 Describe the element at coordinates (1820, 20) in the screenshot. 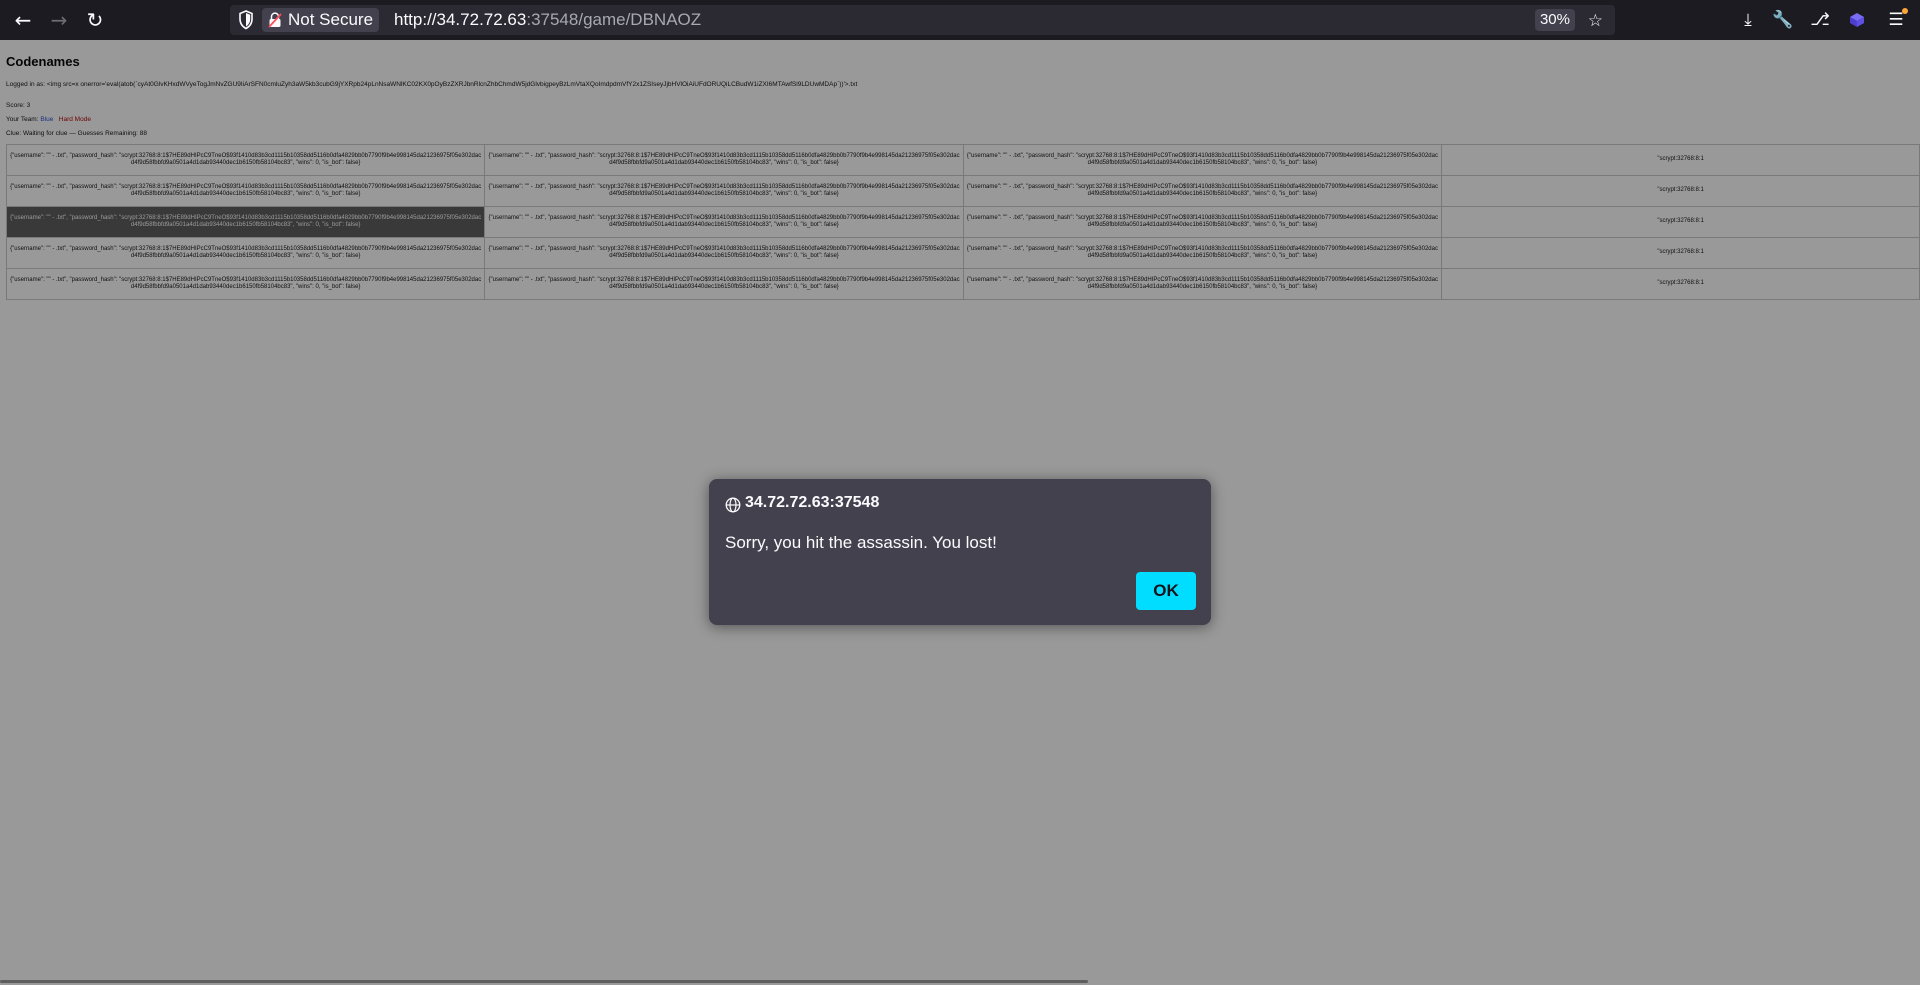

I see `extensions-icon: ⎇` at that location.